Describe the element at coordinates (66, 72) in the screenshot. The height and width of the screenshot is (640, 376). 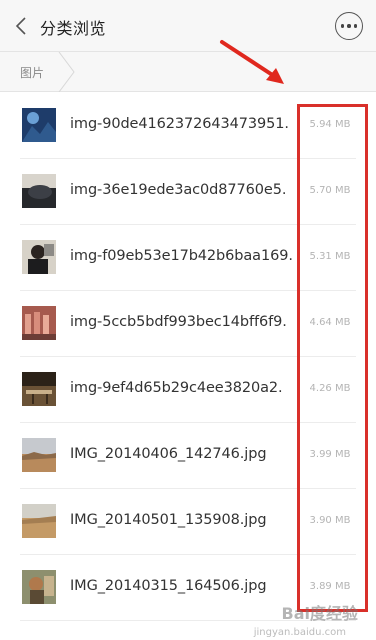
I see `breadcrumb-separator-icon` at that location.